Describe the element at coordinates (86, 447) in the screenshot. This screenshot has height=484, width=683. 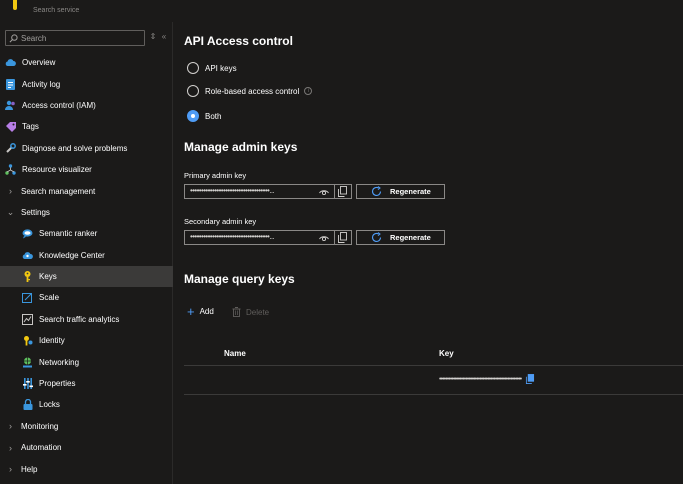
I see `menu-group-automation: › Automation` at that location.